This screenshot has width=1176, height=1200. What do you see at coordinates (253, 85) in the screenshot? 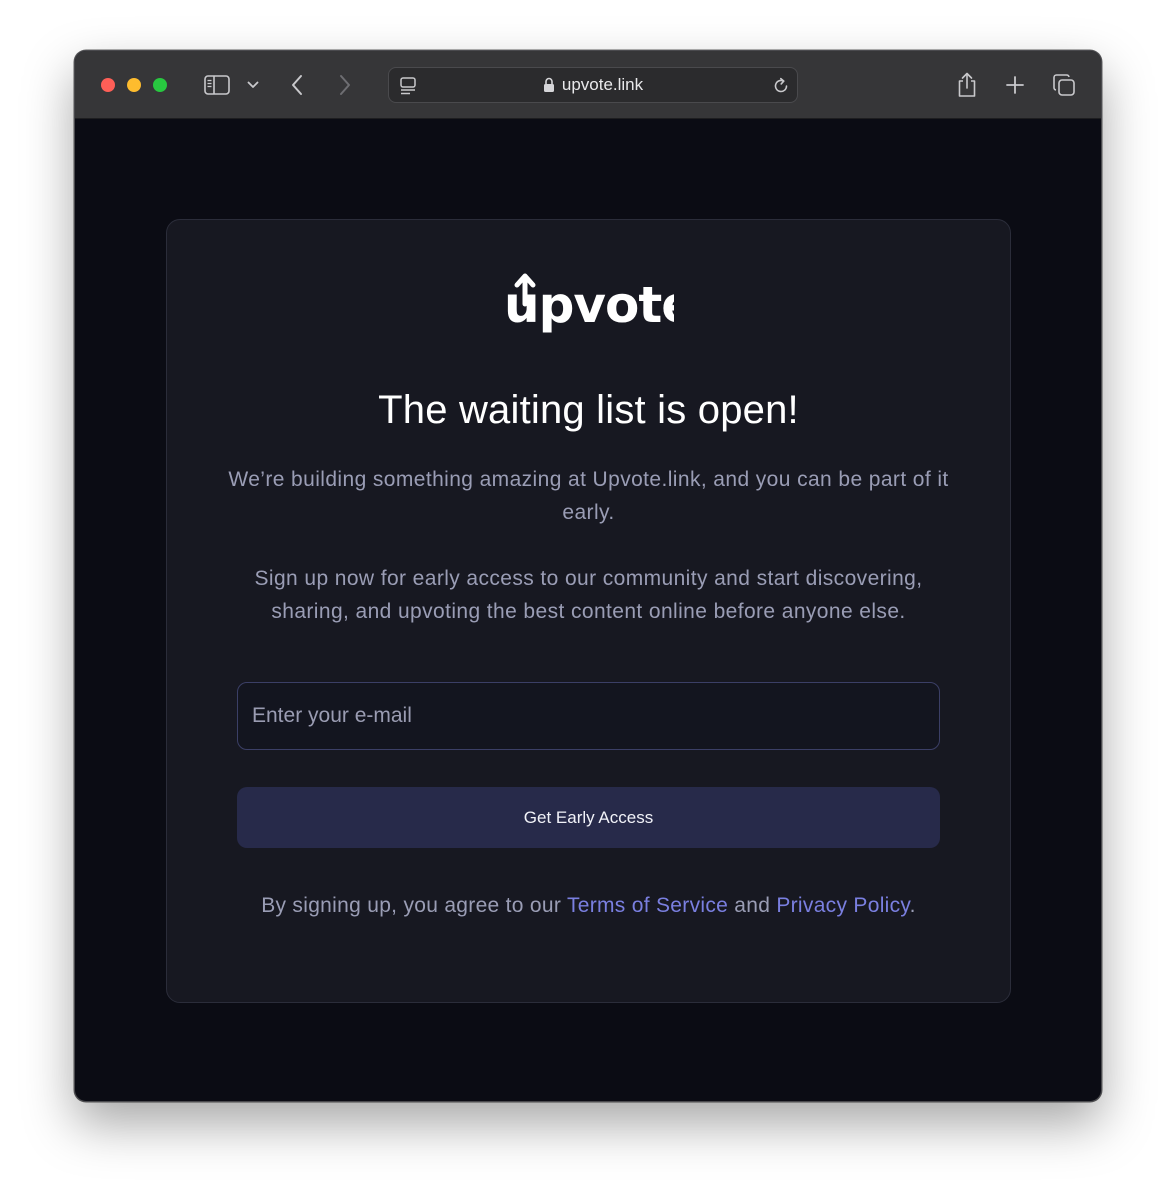
I see `chevron-down-icon` at bounding box center [253, 85].